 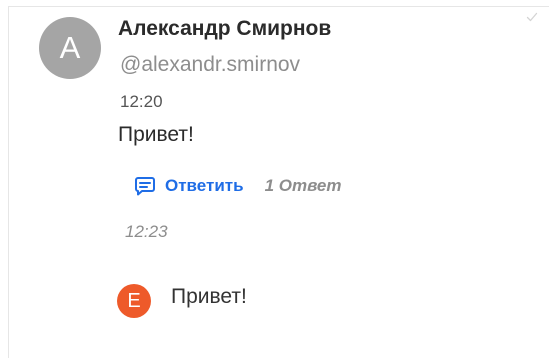 I want to click on reply-author-avatar: E, so click(x=134, y=301).